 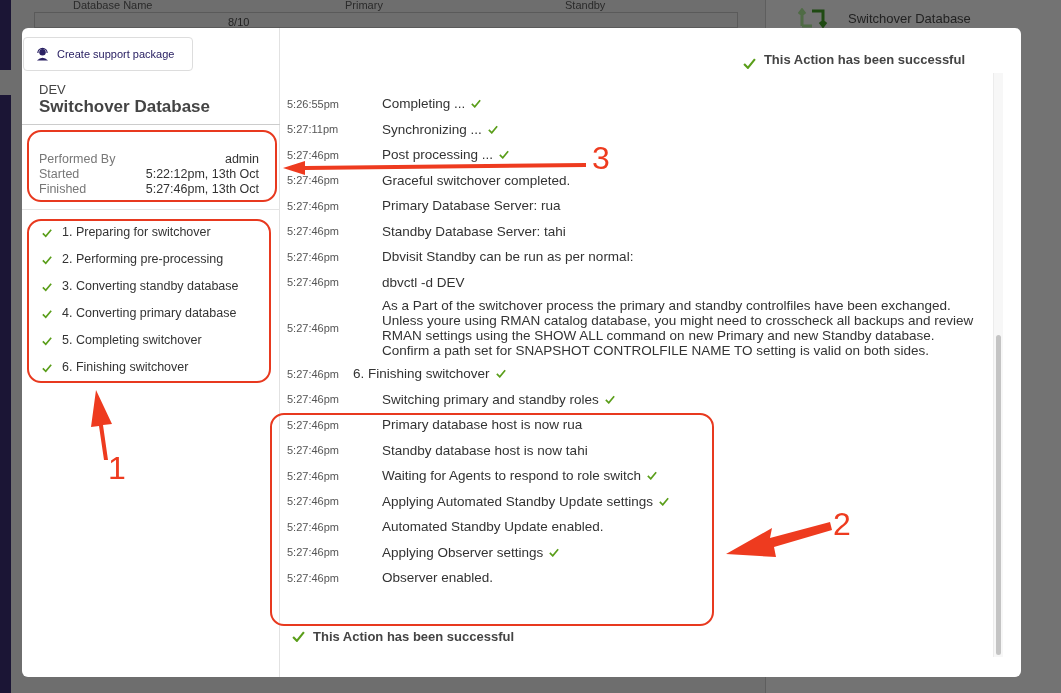 What do you see at coordinates (512, 476) in the screenshot?
I see `log-message: Waiting for Agents to respond to role switch` at bounding box center [512, 476].